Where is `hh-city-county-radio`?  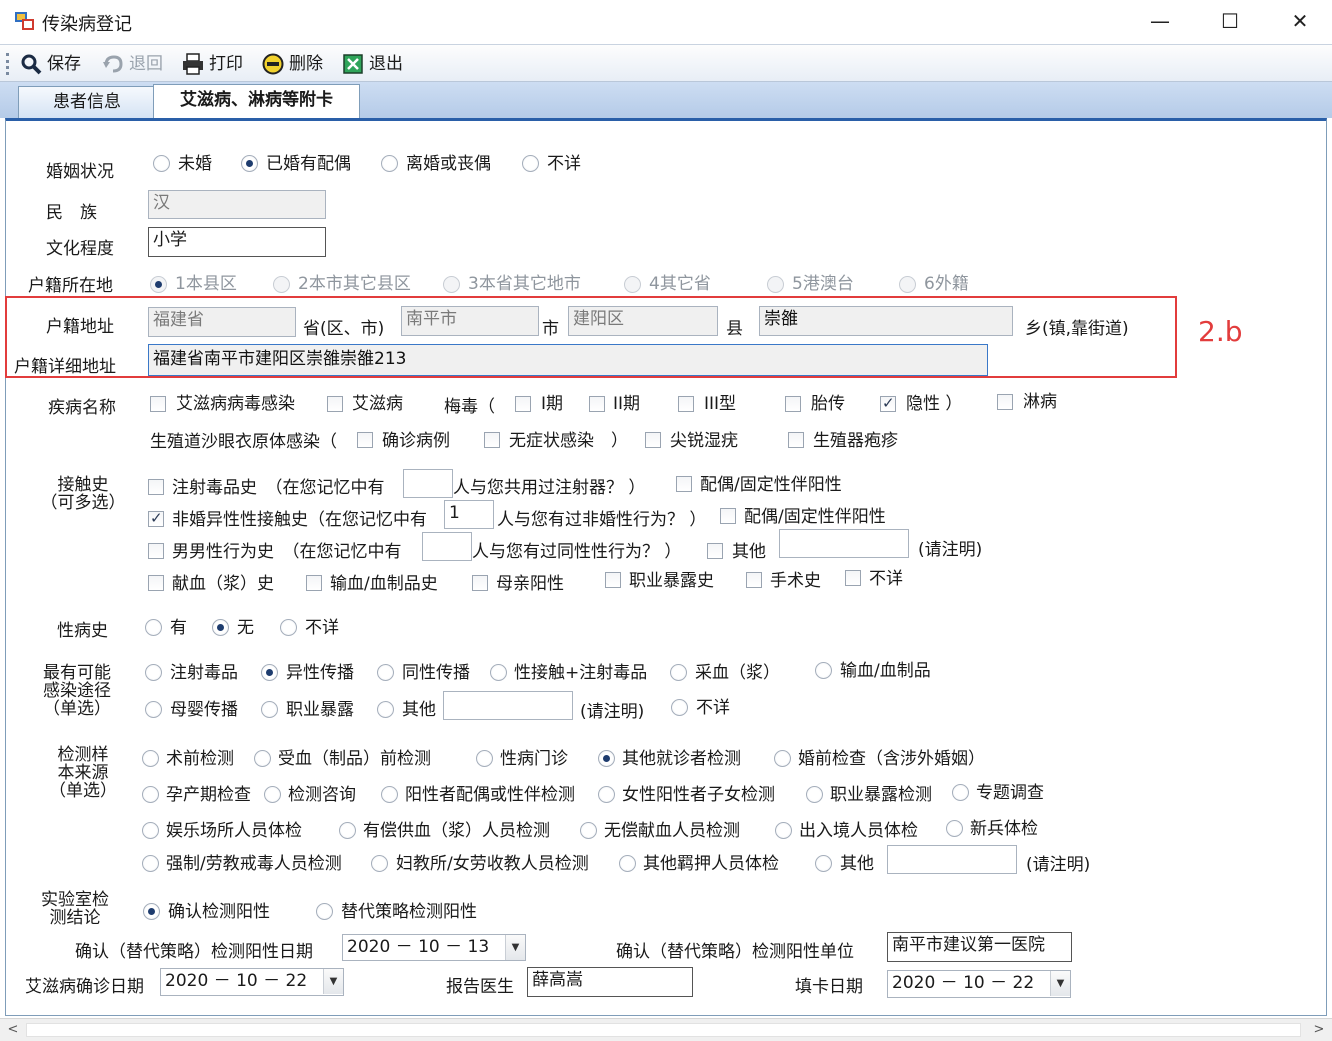 hh-city-county-radio is located at coordinates (281, 284).